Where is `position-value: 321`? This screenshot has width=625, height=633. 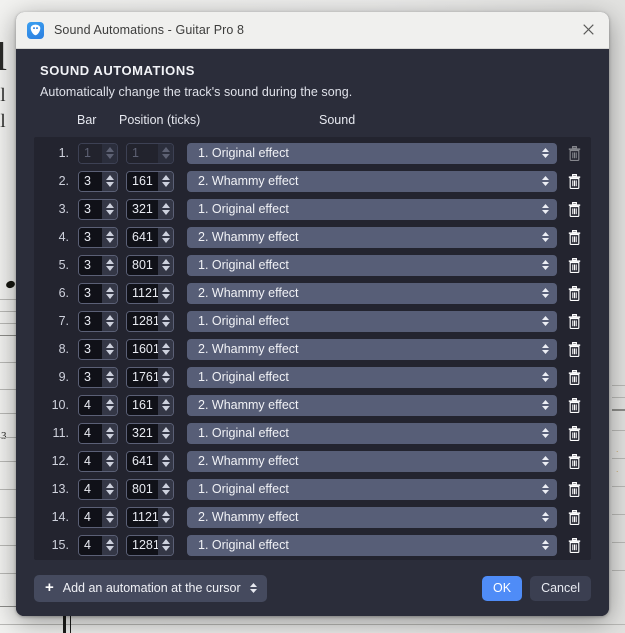 position-value: 321 is located at coordinates (142, 209).